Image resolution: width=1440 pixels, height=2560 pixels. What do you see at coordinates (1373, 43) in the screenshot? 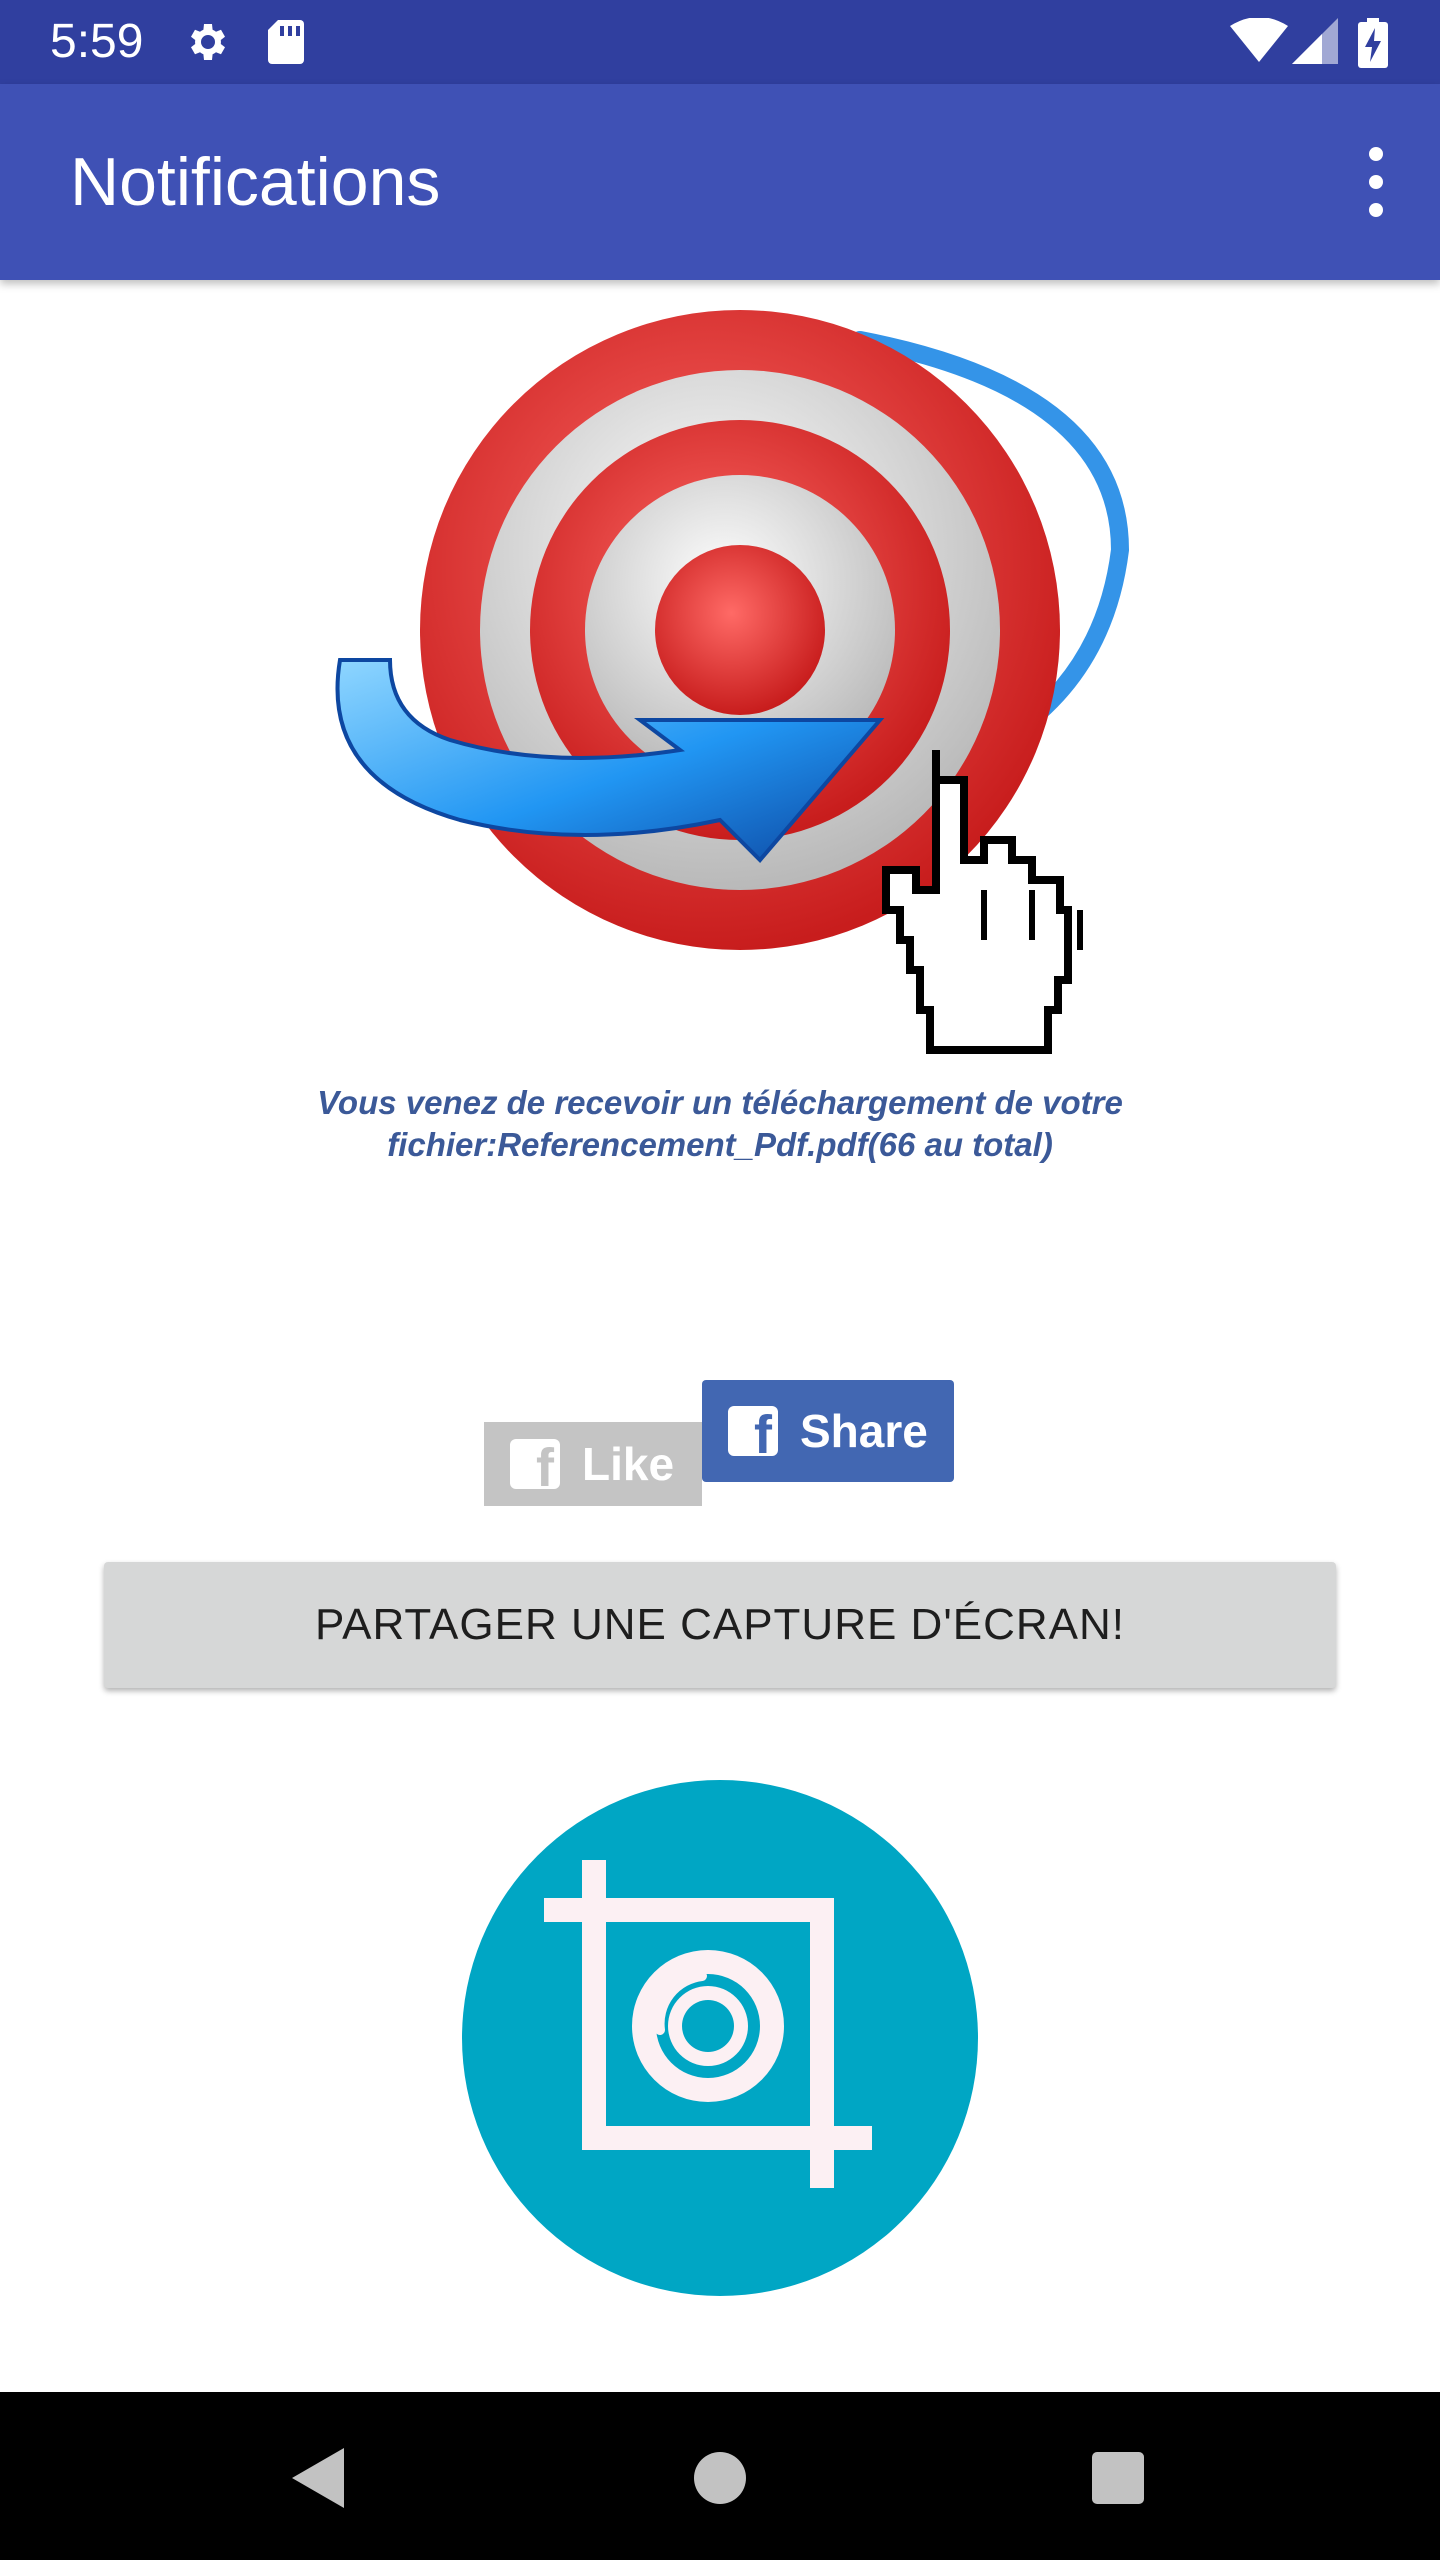
I see `battery-charging-icon` at bounding box center [1373, 43].